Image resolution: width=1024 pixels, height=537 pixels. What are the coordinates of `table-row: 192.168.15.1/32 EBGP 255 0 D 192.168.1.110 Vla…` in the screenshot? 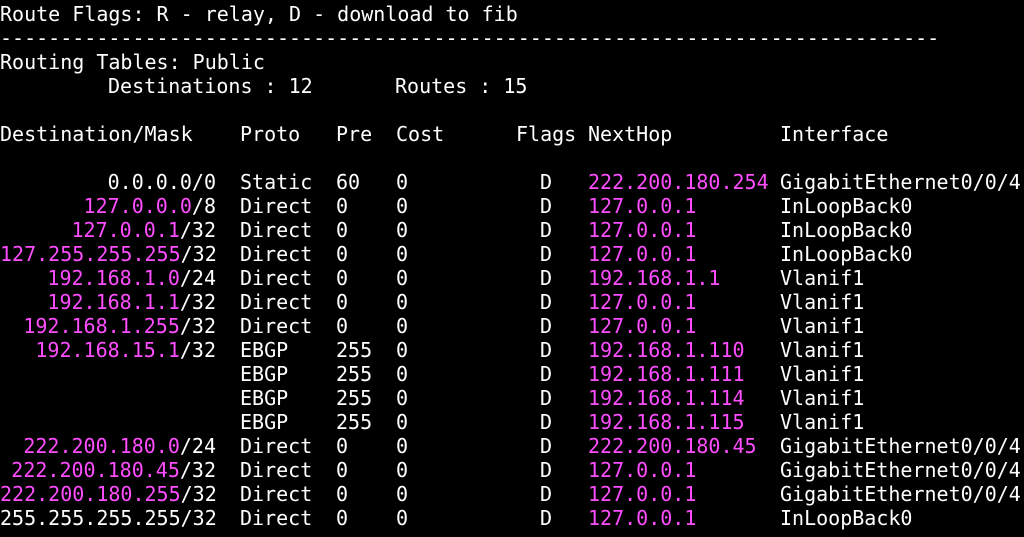 It's located at (512, 350).